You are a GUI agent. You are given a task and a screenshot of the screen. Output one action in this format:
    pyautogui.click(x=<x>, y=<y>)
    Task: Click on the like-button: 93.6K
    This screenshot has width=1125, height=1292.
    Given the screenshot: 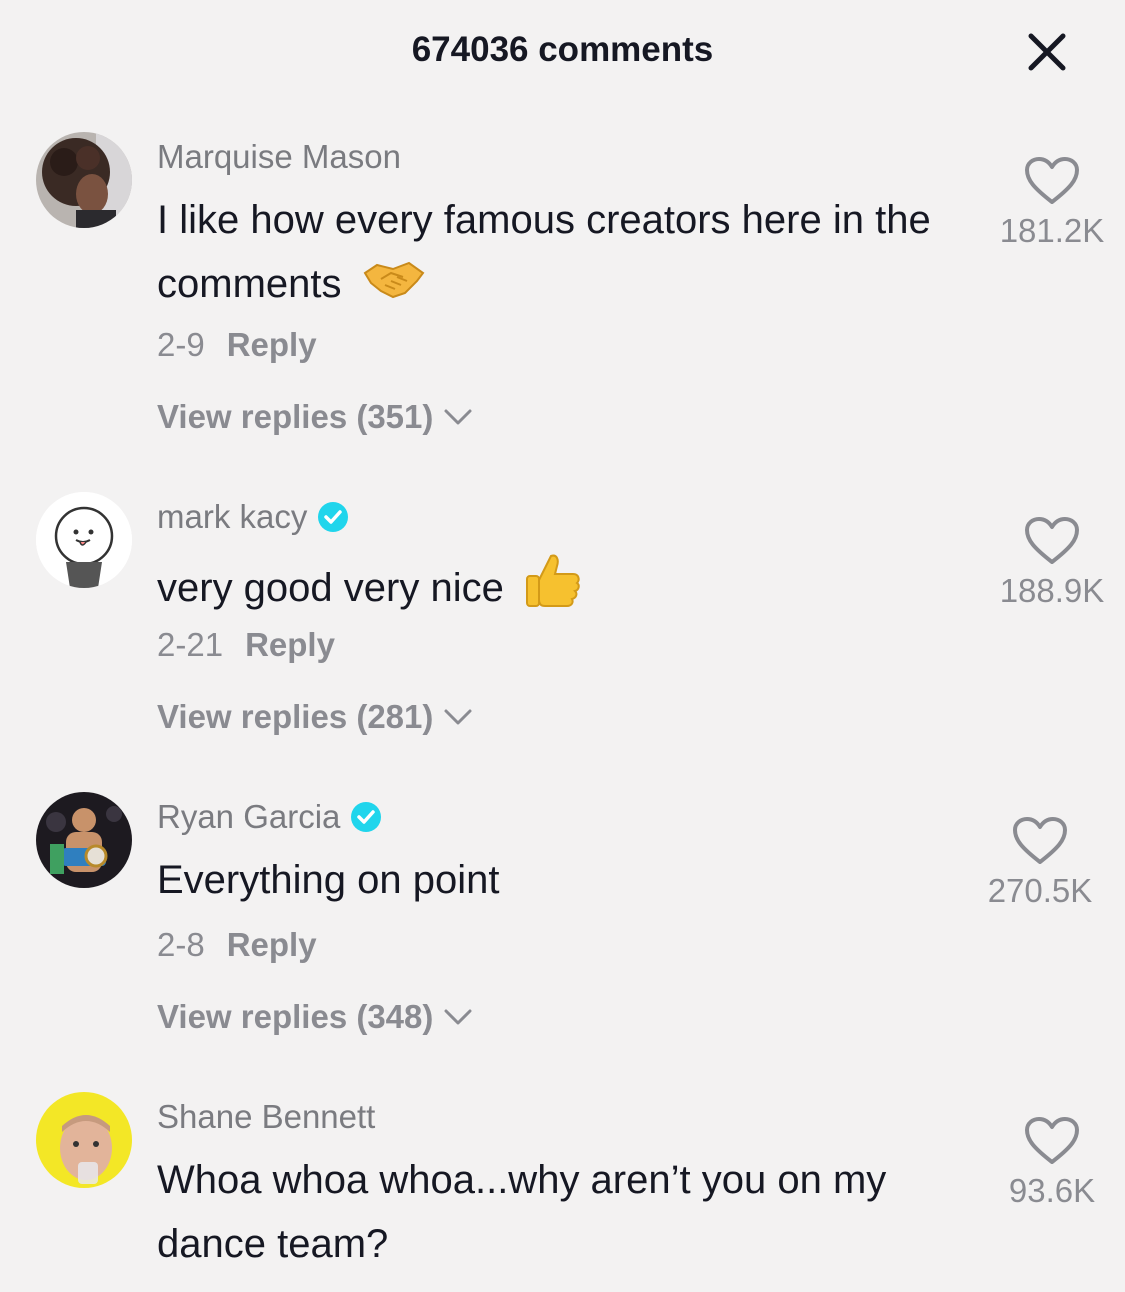 What is the action you would take?
    pyautogui.click(x=1052, y=1163)
    